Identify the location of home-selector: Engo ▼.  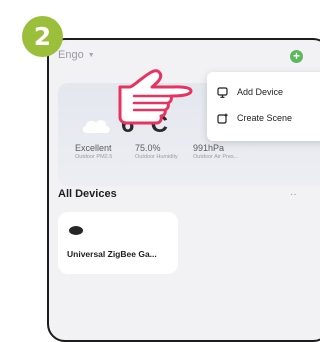
(76, 55).